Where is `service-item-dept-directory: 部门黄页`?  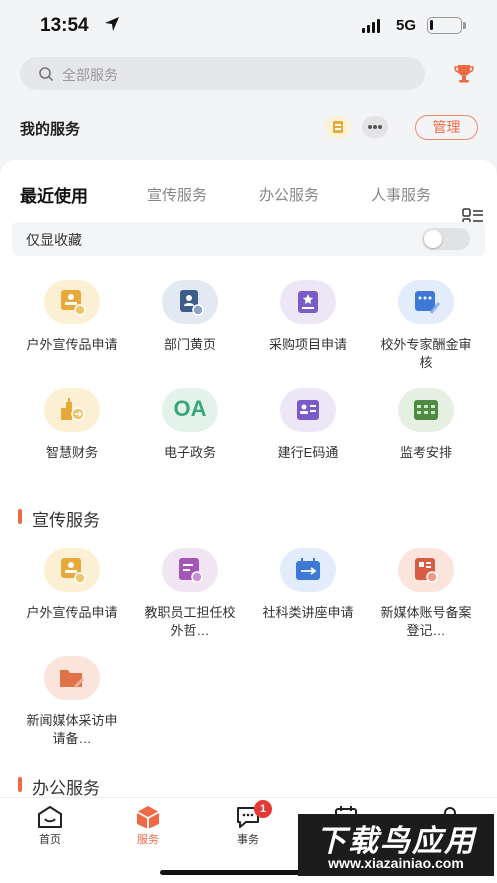
service-item-dept-directory: 部门黄页 is located at coordinates (190, 317).